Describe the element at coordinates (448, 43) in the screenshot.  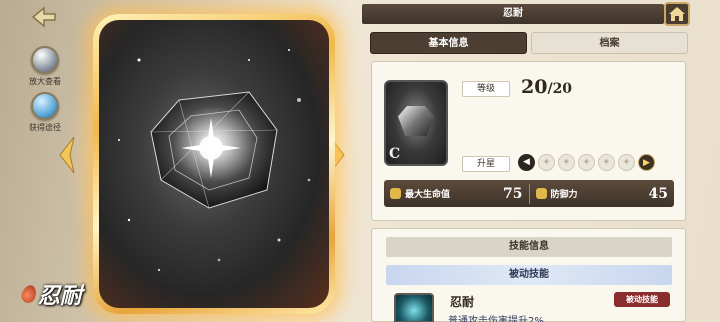
I see `tab-basic-info: 基本信息` at that location.